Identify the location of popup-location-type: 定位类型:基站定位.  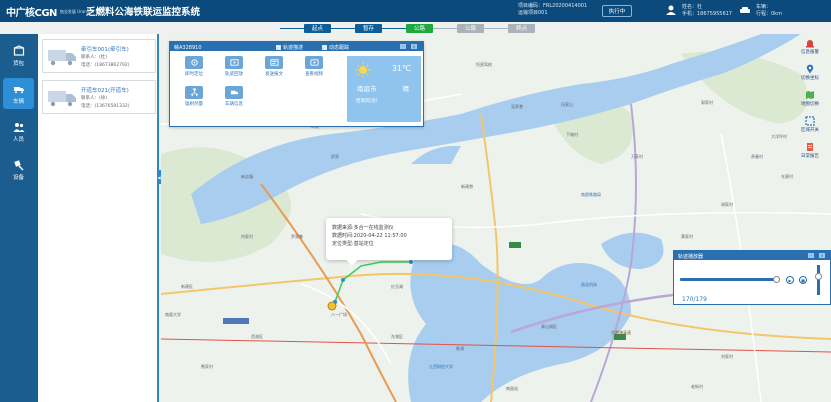
(353, 244).